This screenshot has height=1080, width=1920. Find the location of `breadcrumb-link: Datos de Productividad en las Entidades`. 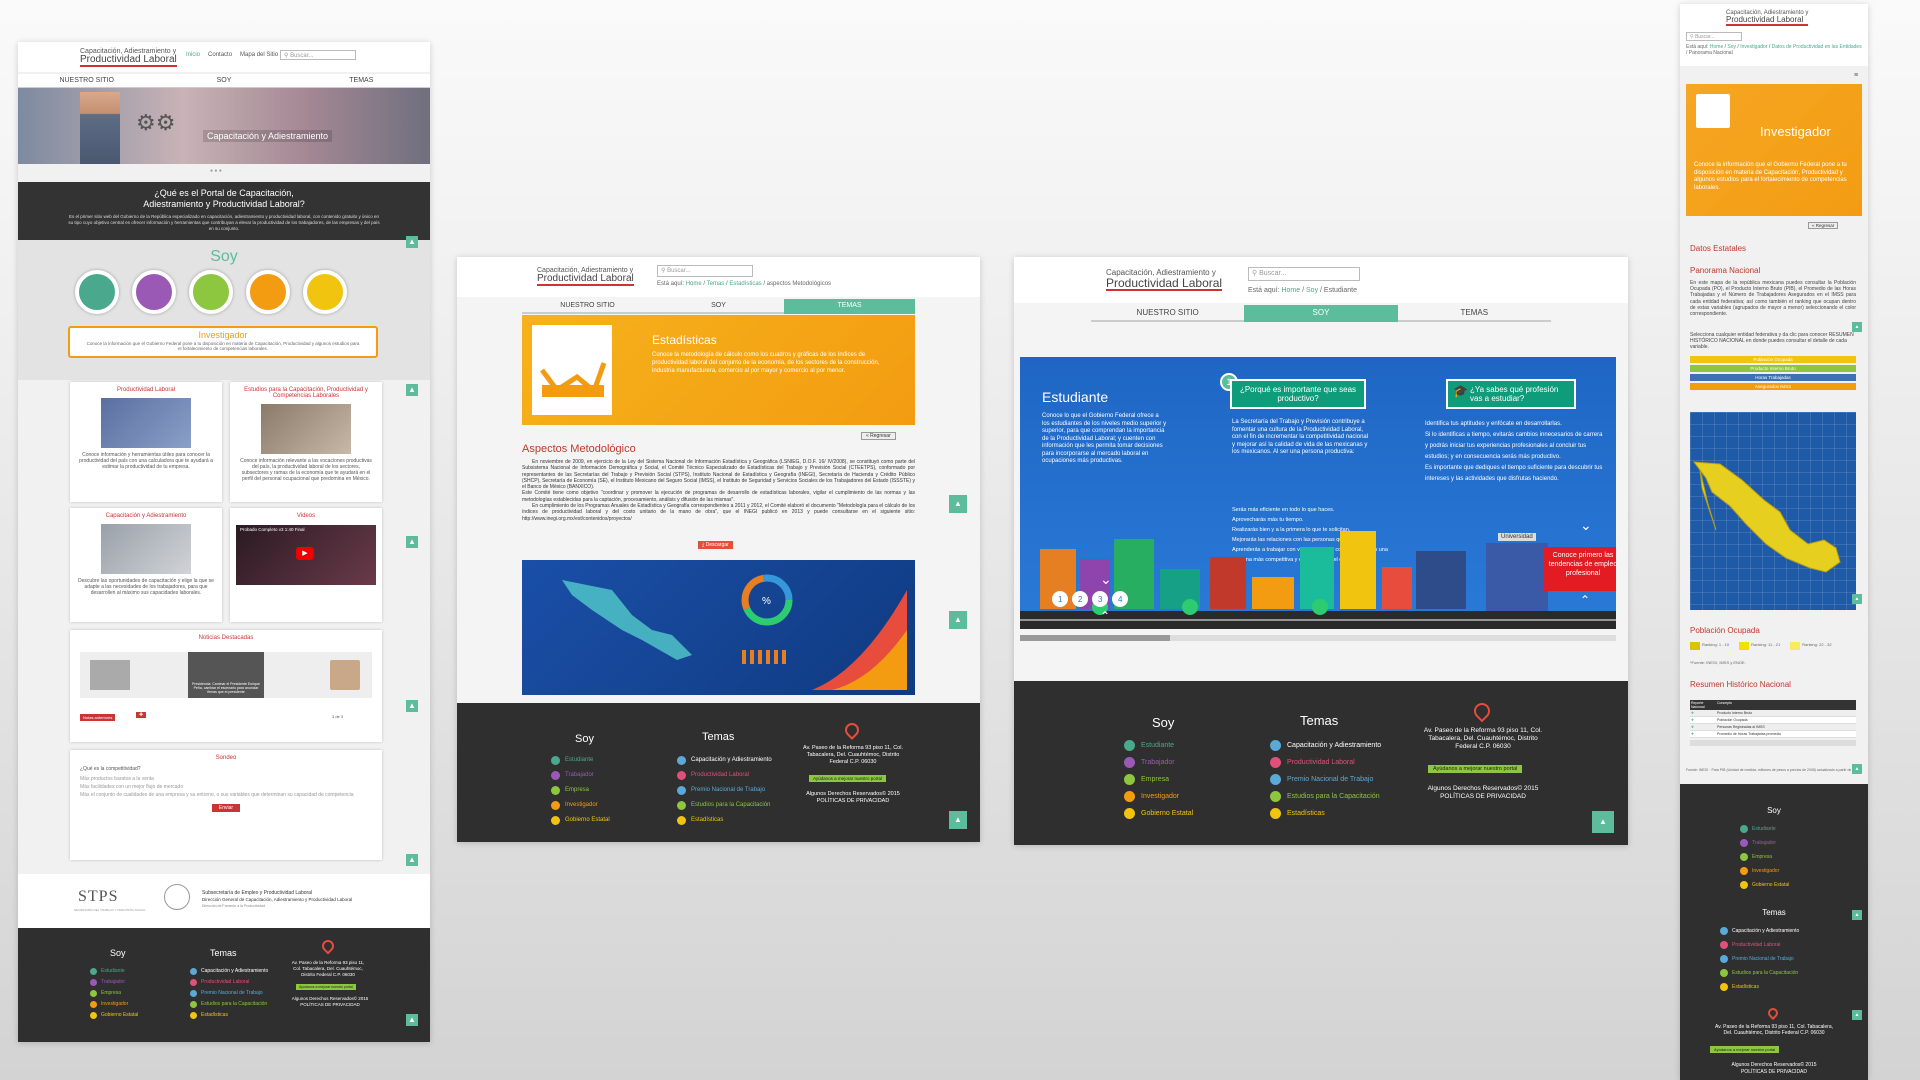

breadcrumb-link: Datos de Productividad en las Entidades is located at coordinates (1817, 47).